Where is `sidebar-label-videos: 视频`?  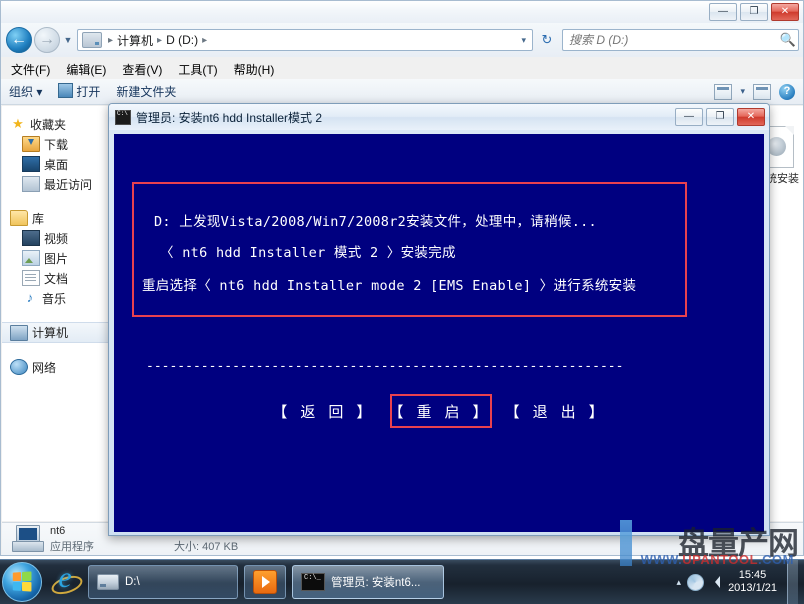
sidebar-label-videos: 视频 is located at coordinates (56, 238).